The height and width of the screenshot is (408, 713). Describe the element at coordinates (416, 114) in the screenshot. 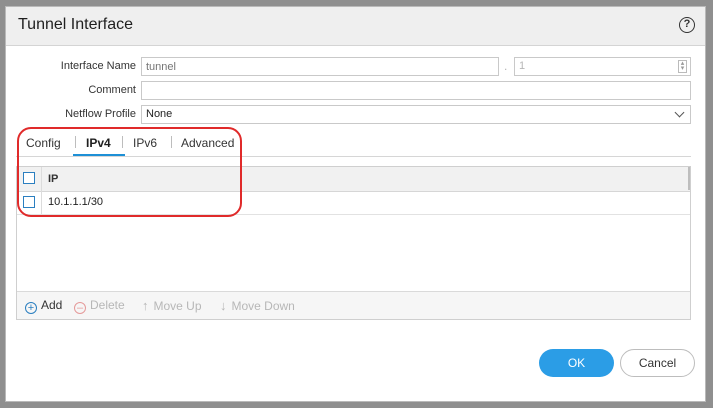

I see `netflow-profile-select: None` at that location.